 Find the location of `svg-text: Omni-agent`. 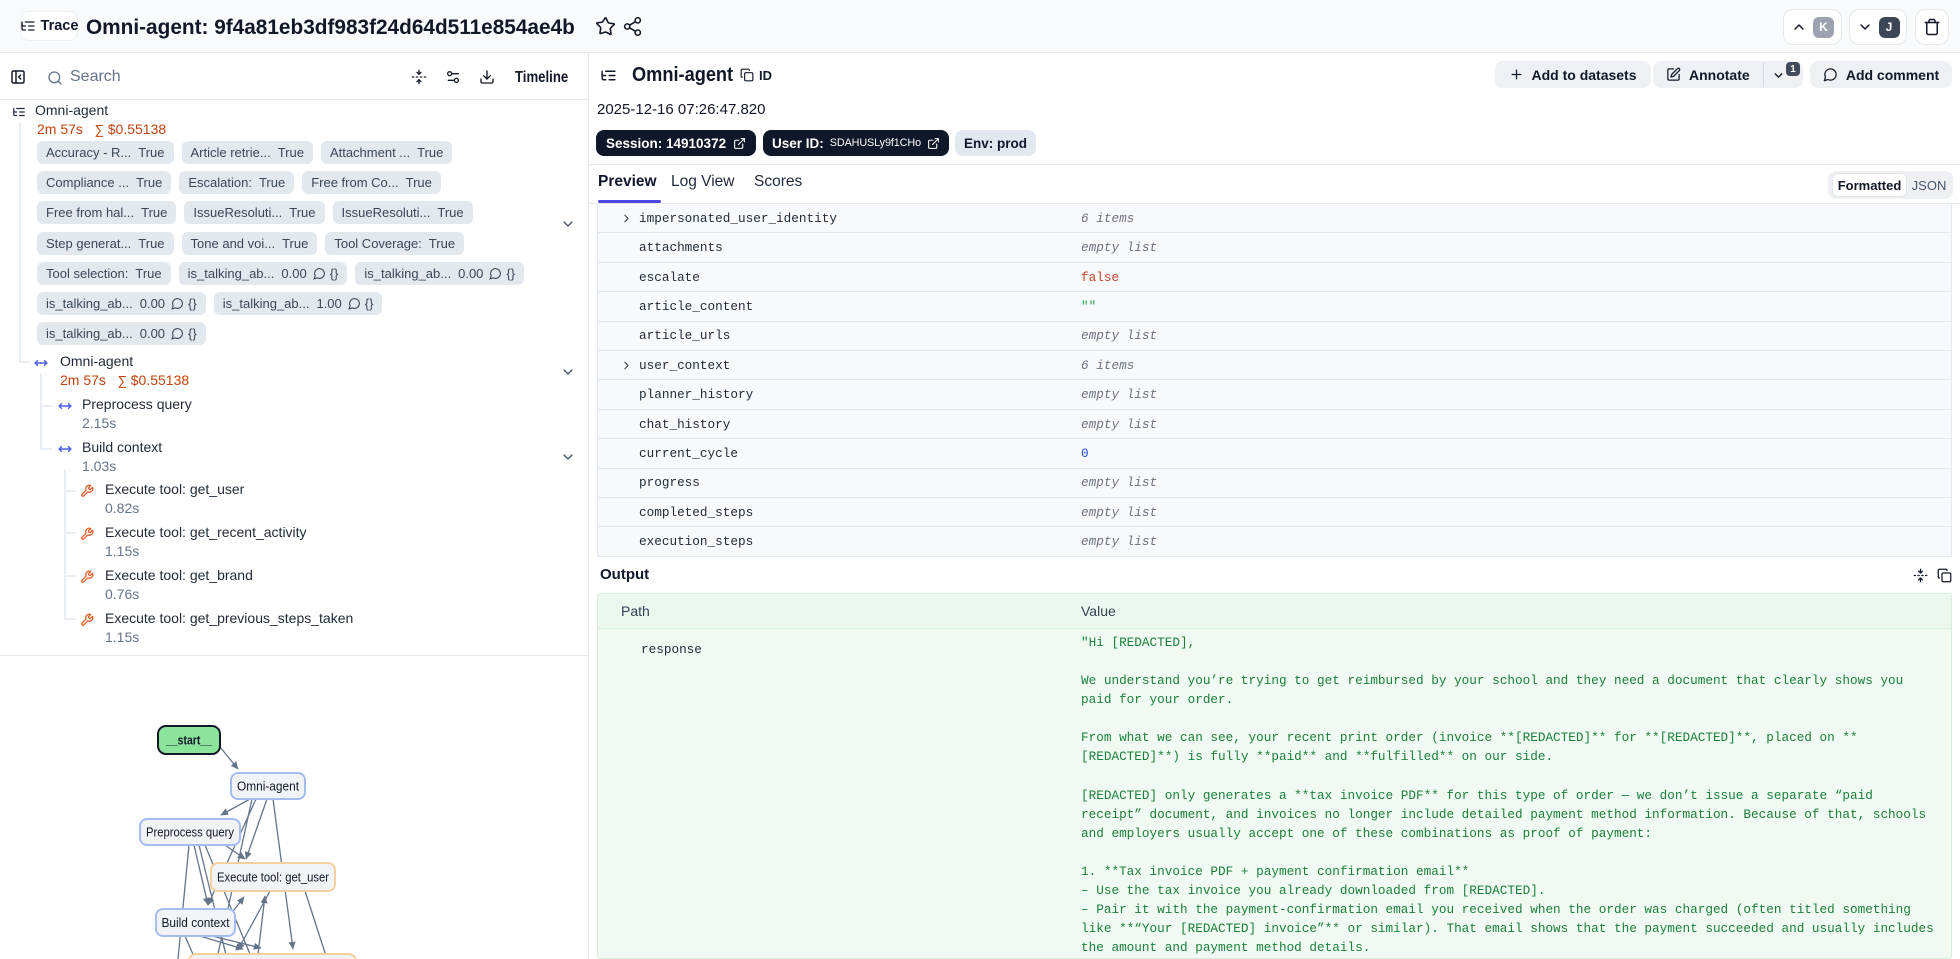

svg-text: Omni-agent is located at coordinates (268, 786).